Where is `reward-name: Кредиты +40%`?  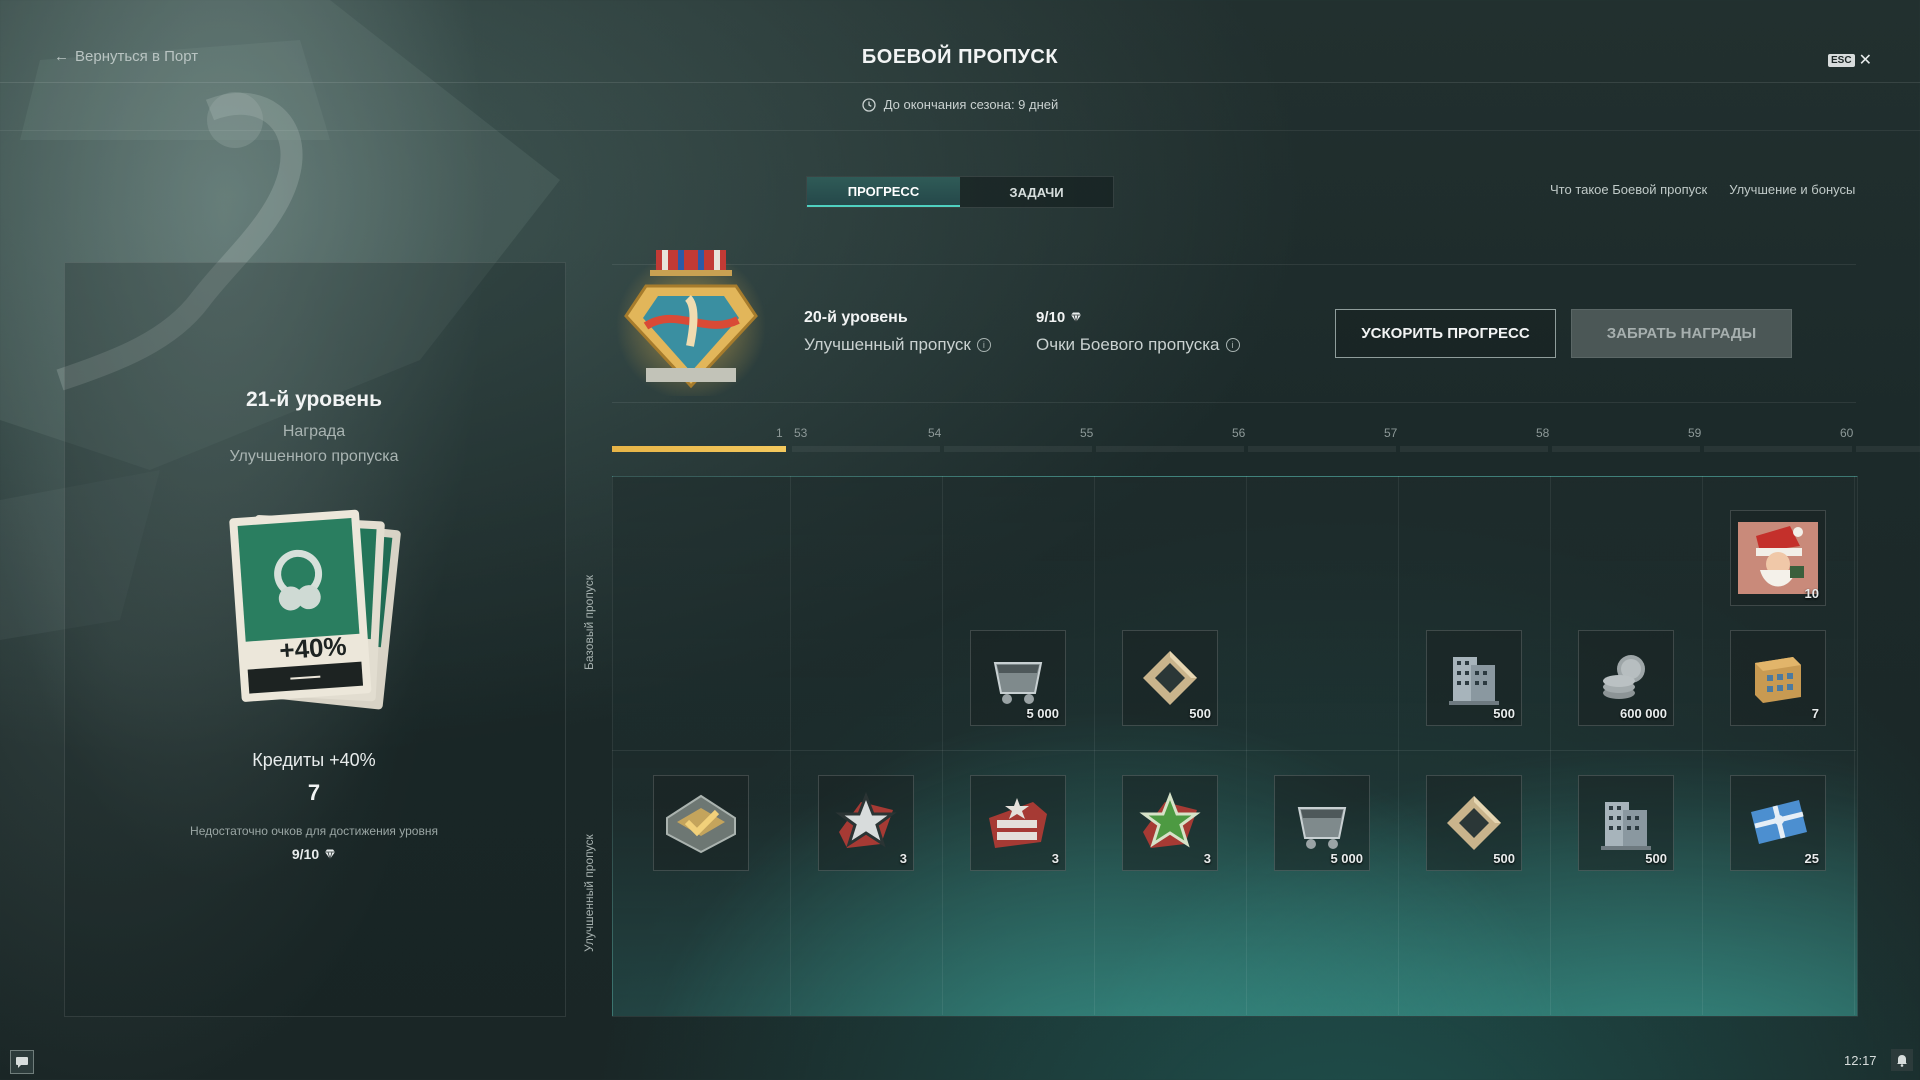 reward-name: Кредиты +40% is located at coordinates (314, 760).